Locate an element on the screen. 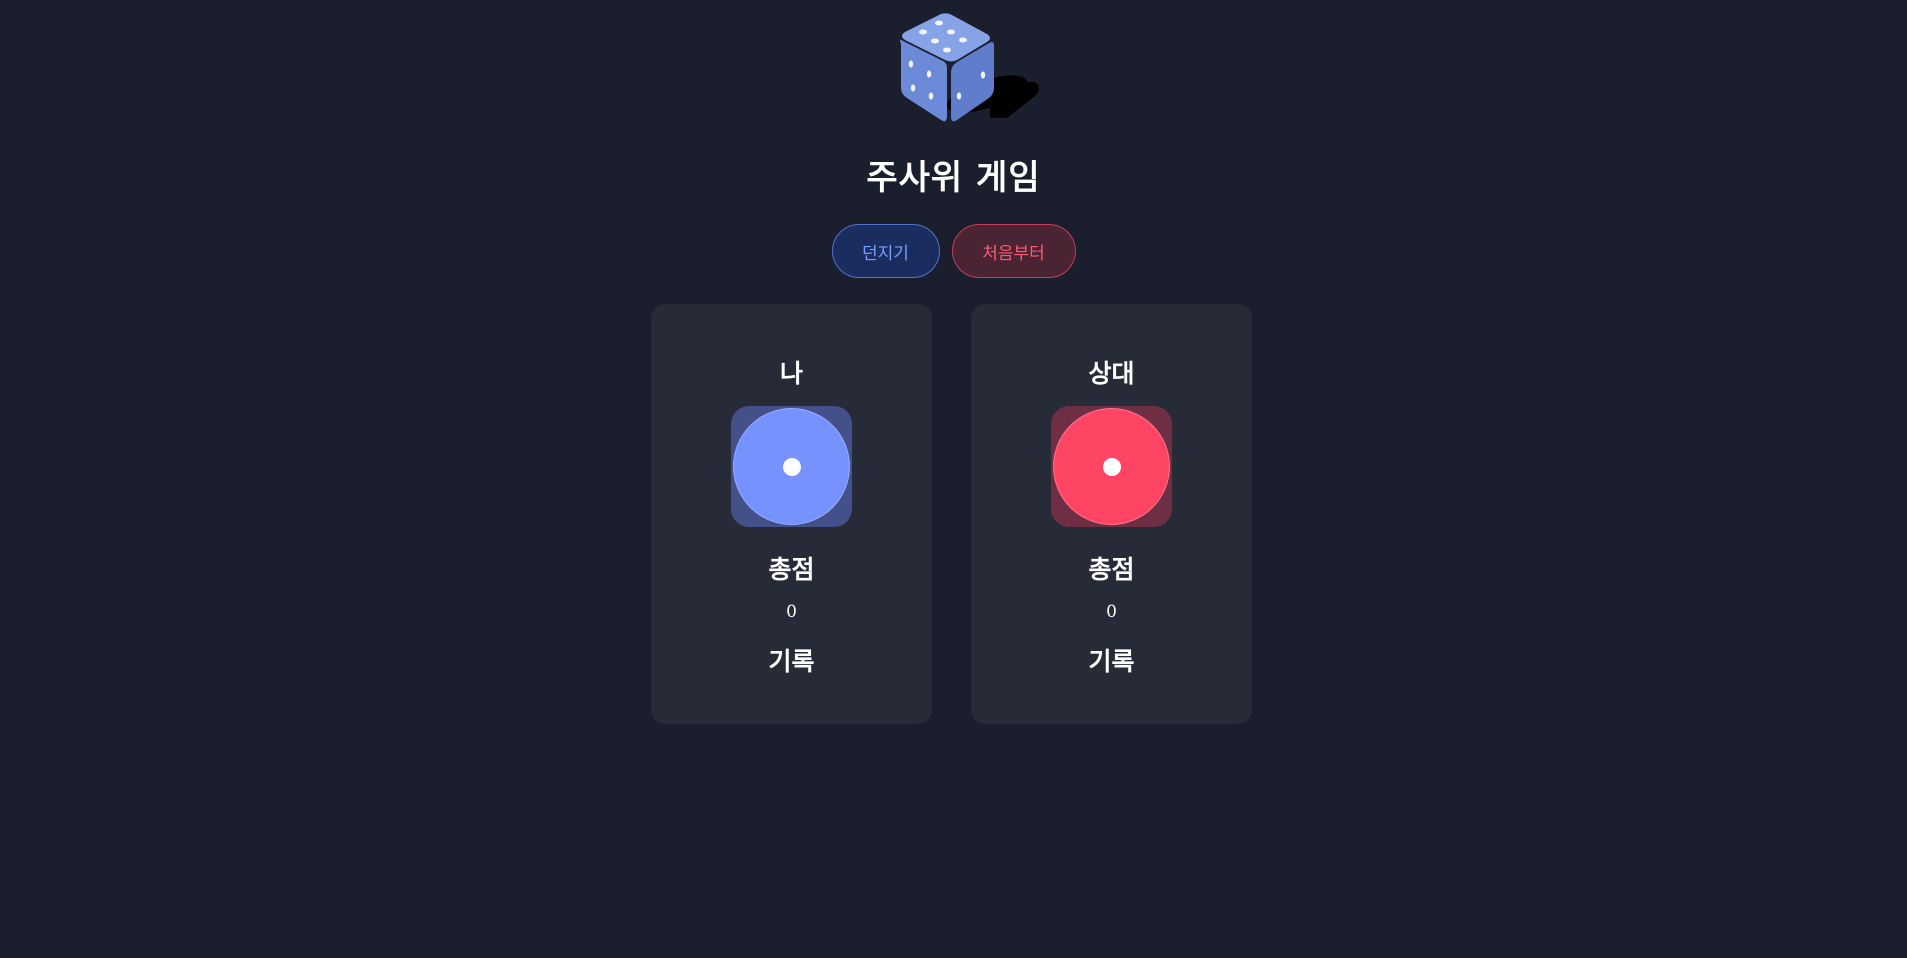 This screenshot has width=1907, height=958. player-card-me: 나 총점 0 기록 is located at coordinates (791, 514).